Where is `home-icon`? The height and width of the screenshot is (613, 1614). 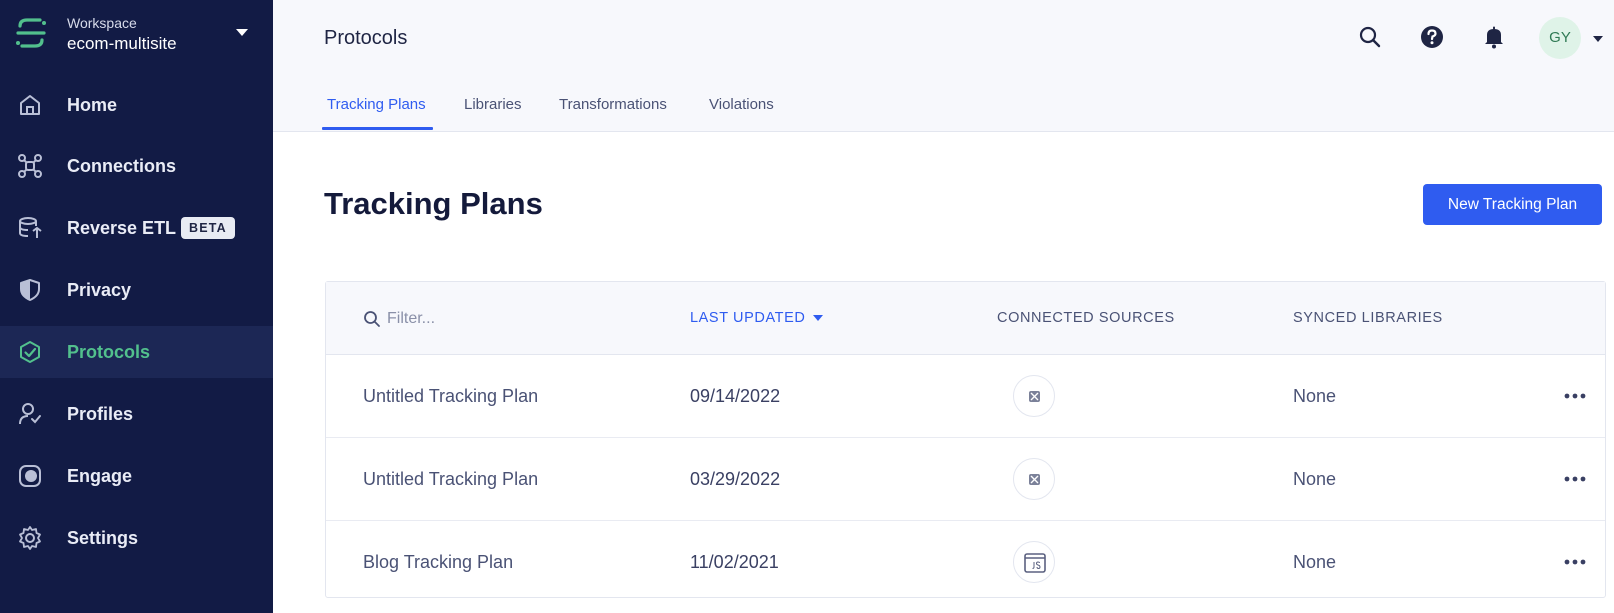 home-icon is located at coordinates (30, 105).